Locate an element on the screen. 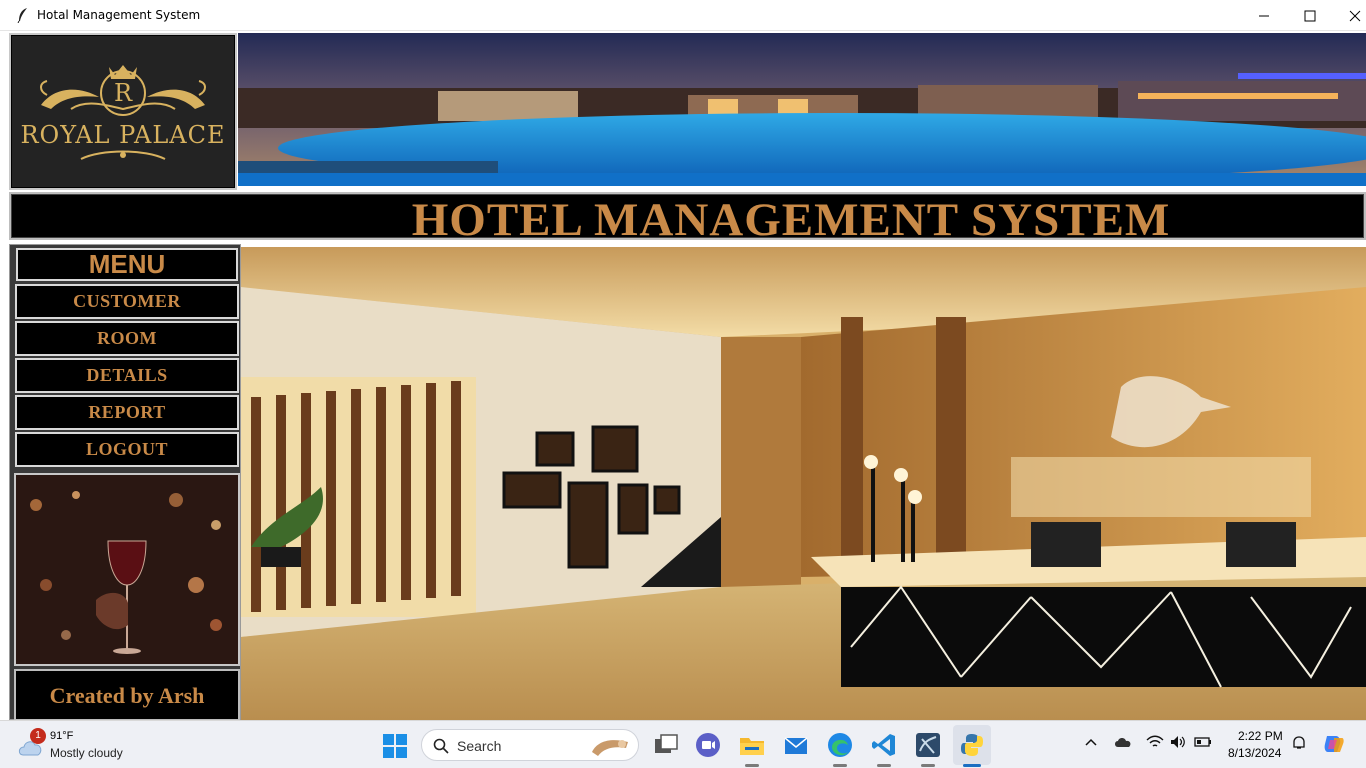 This screenshot has height=768, width=1366. sidebar-menu: MENU CUSTOMER ROOM DETAILS REPORT LOGOUT is located at coordinates (125, 482).